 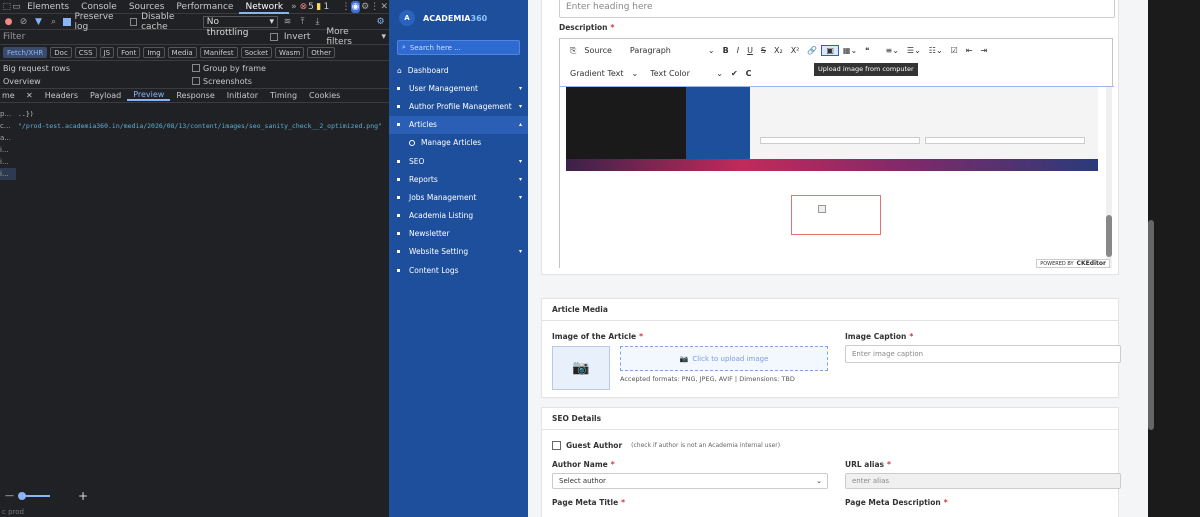 What do you see at coordinates (778, 50) in the screenshot?
I see `subscript-icon: X₂` at bounding box center [778, 50].